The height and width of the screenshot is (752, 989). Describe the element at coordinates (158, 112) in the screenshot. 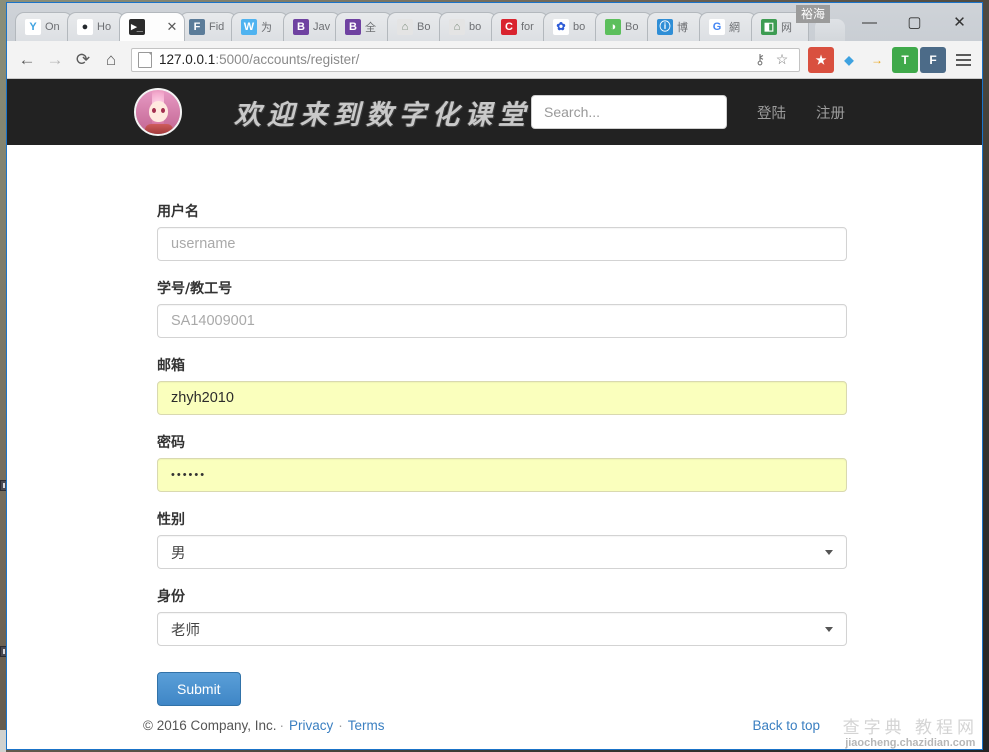

I see `anime-avatar-logo` at that location.